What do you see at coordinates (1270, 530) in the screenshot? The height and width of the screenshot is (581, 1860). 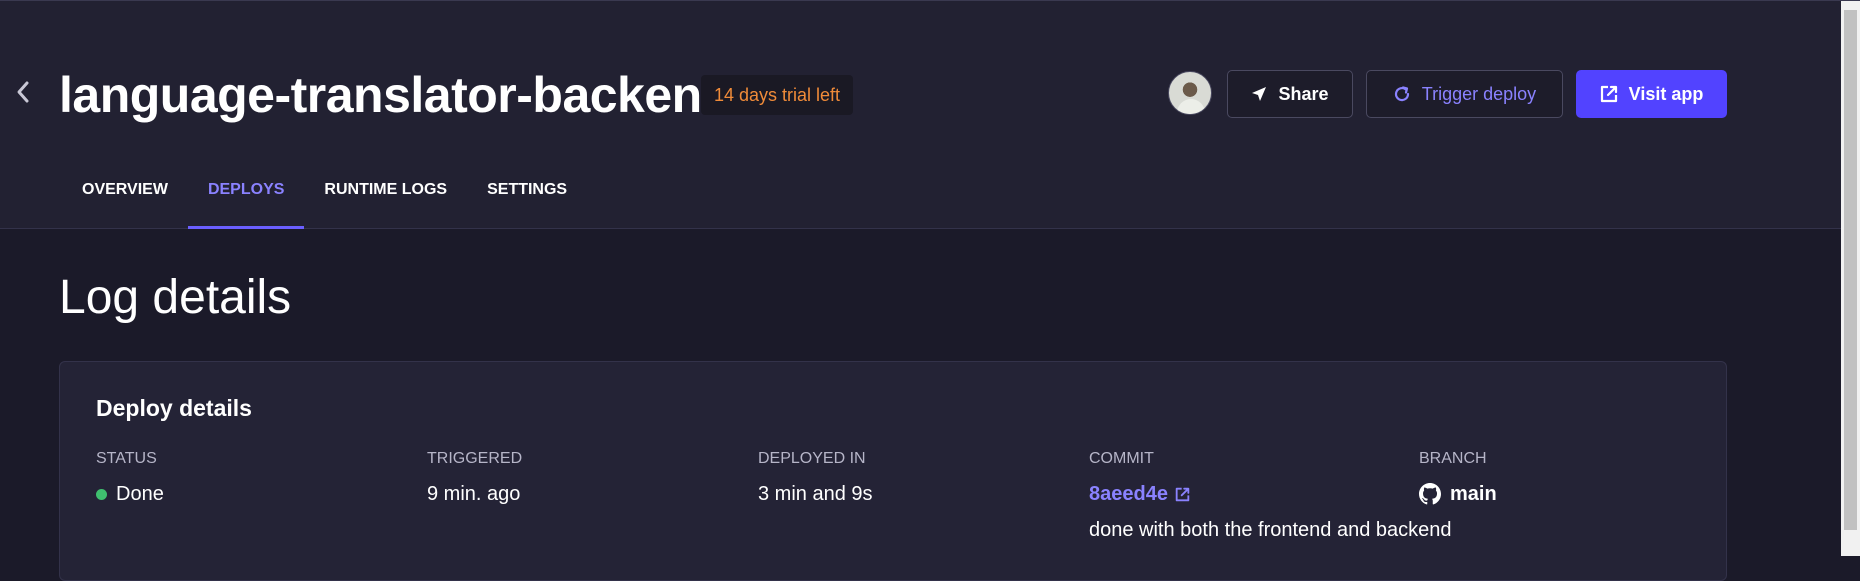 I see `commit-message: done with both the frontend and backend` at bounding box center [1270, 530].